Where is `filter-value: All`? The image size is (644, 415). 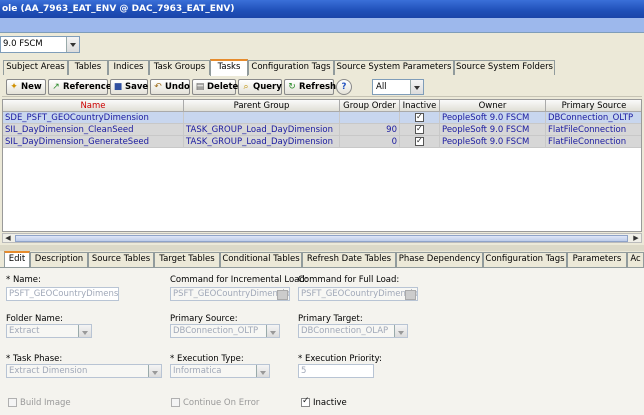 filter-value: All is located at coordinates (381, 87).